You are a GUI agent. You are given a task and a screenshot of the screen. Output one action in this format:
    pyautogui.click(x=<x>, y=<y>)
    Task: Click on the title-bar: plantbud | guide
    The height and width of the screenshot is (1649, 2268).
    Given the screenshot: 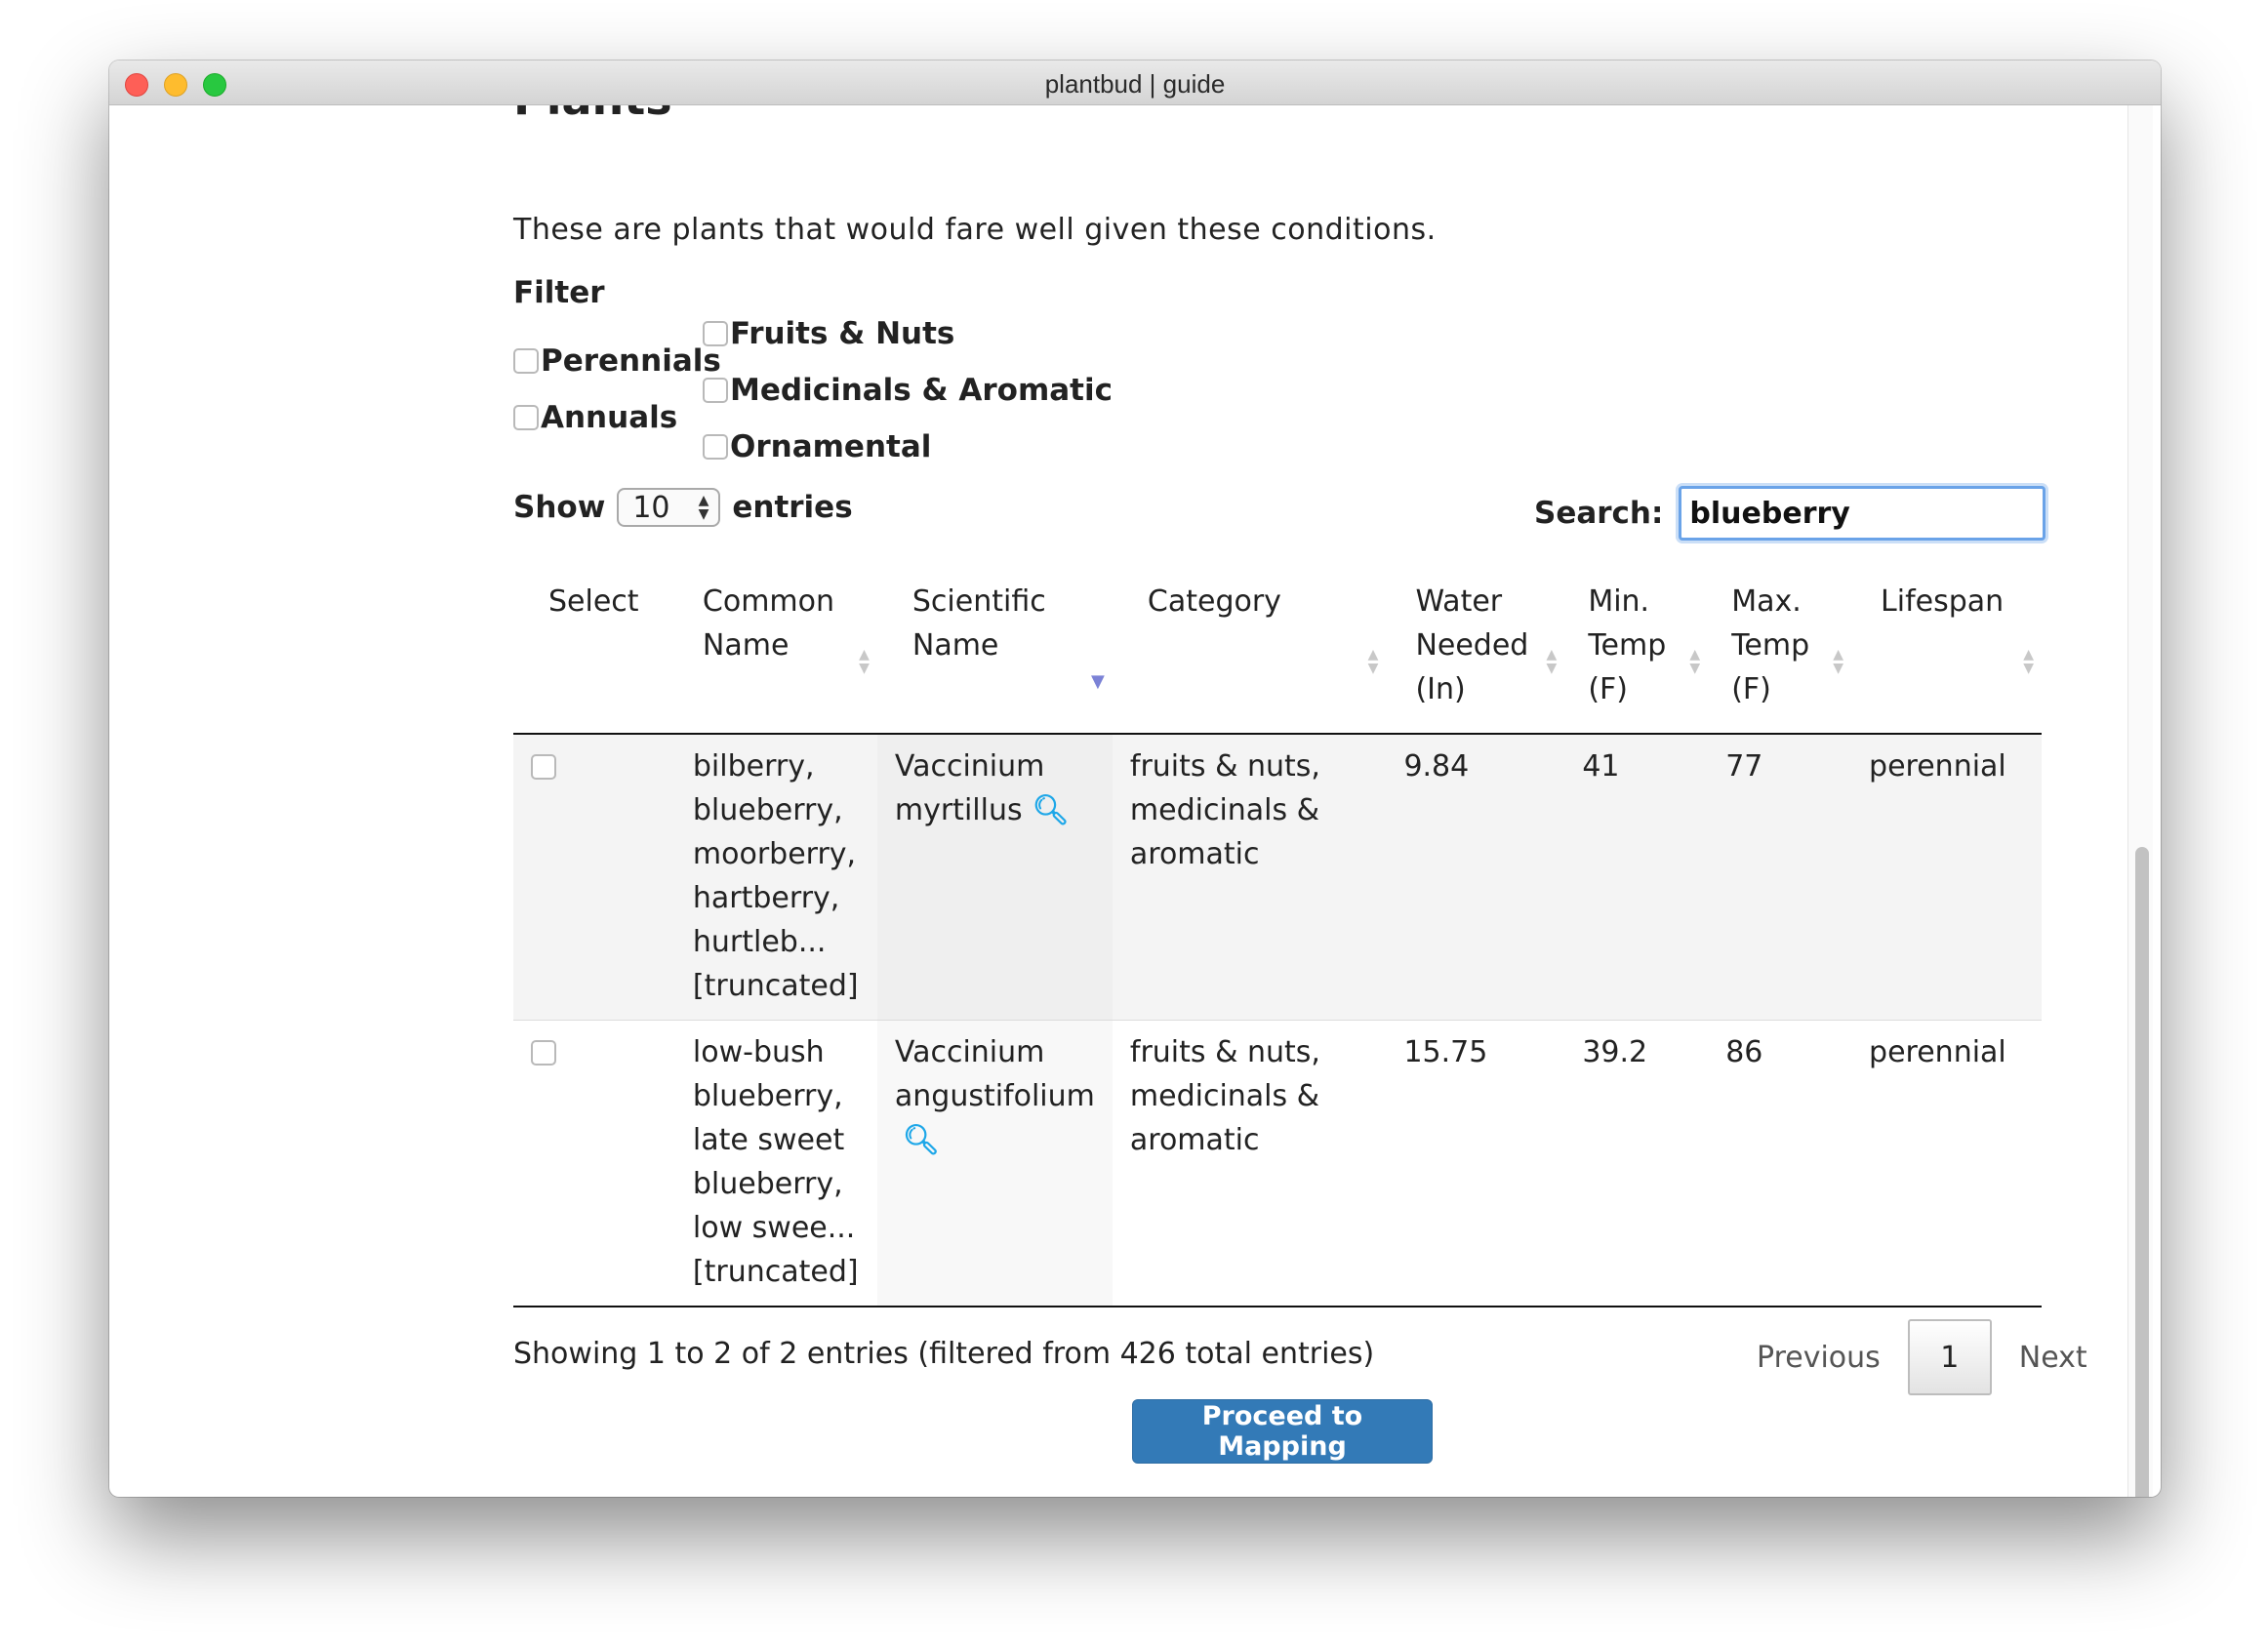 What is the action you would take?
    pyautogui.click(x=1135, y=82)
    